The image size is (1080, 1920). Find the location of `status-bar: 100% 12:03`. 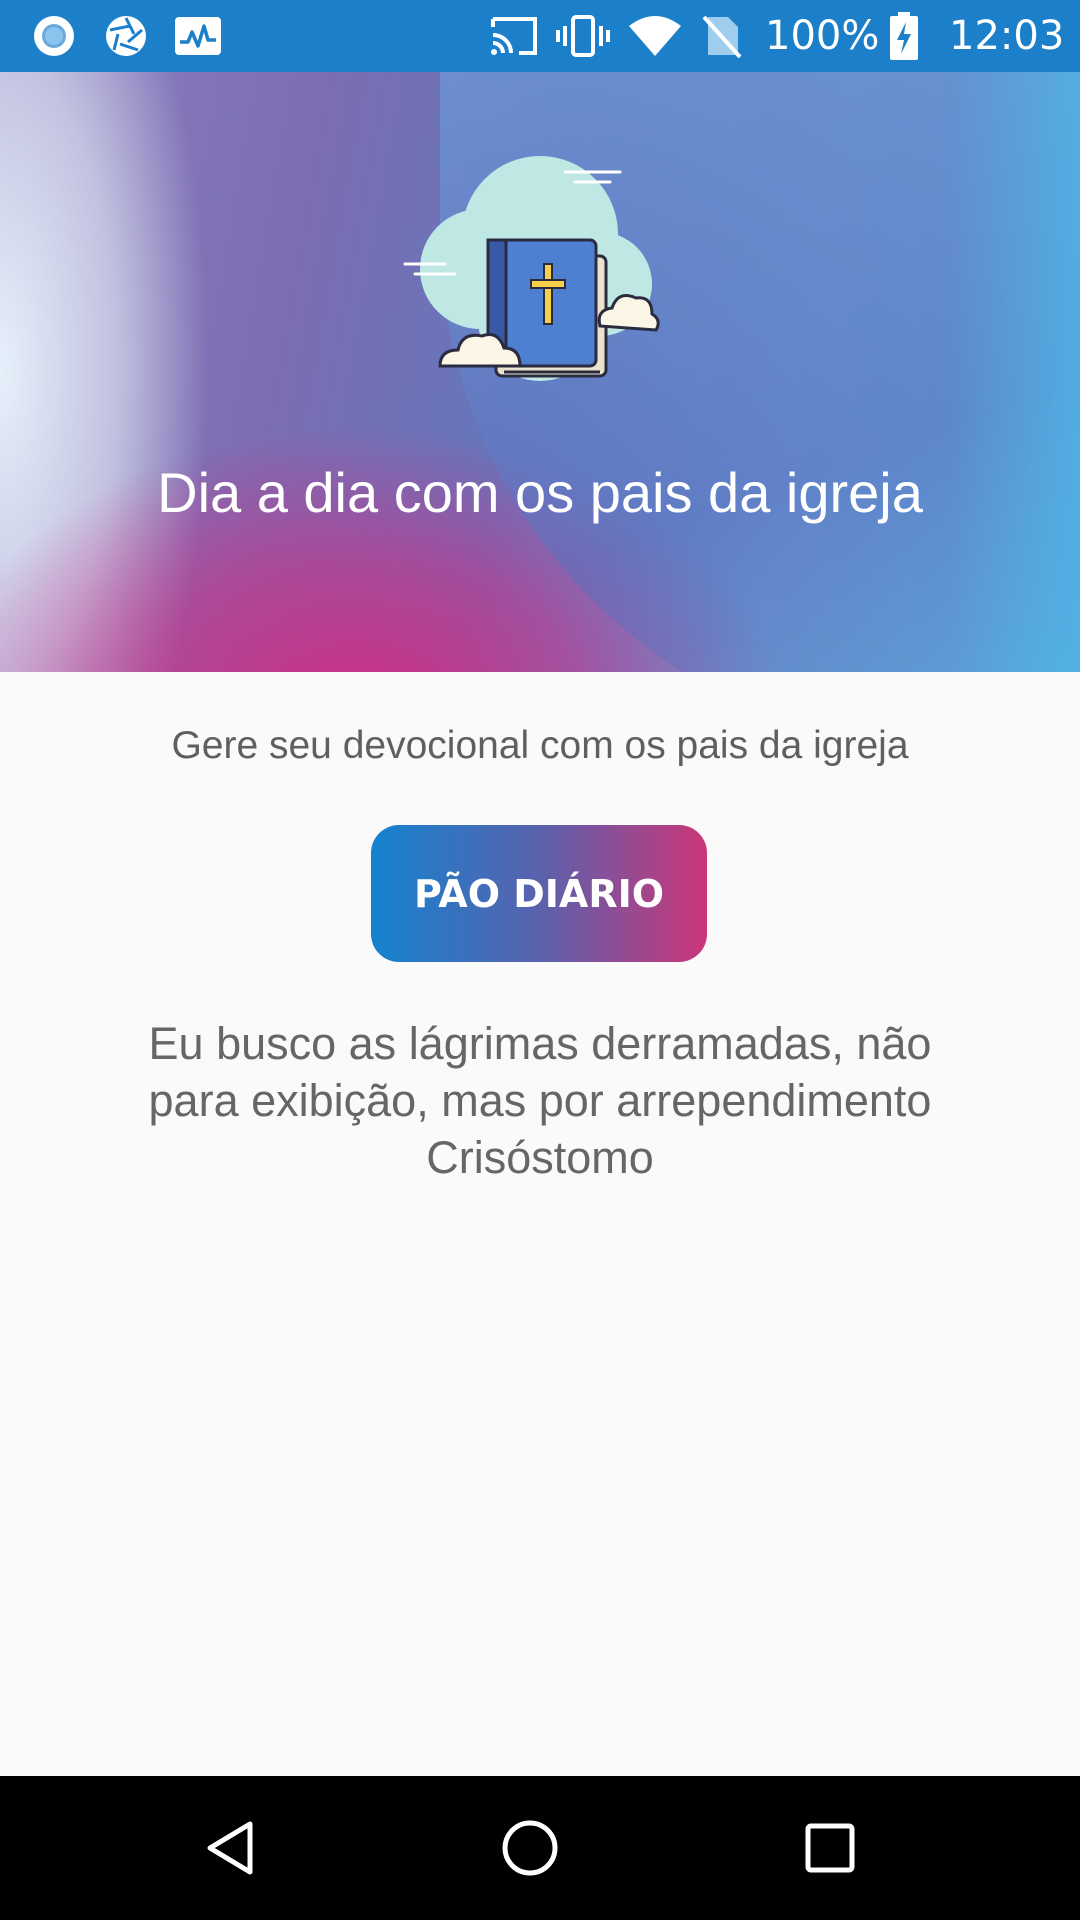

status-bar: 100% 12:03 is located at coordinates (540, 36).